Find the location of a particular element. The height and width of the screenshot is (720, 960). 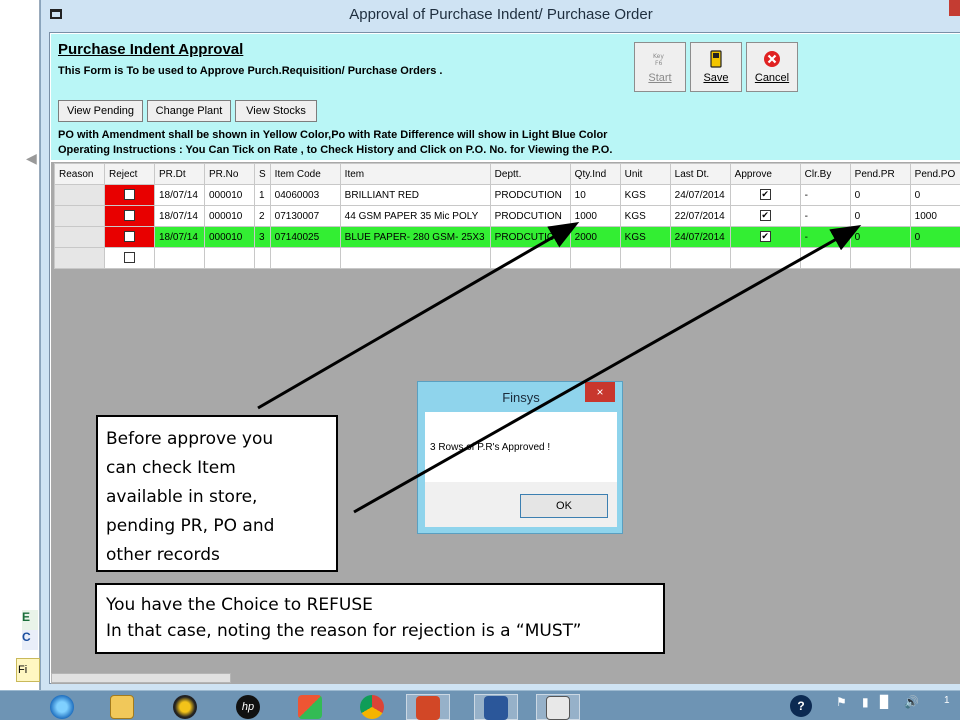

taskbar-ie is located at coordinates (62, 707).